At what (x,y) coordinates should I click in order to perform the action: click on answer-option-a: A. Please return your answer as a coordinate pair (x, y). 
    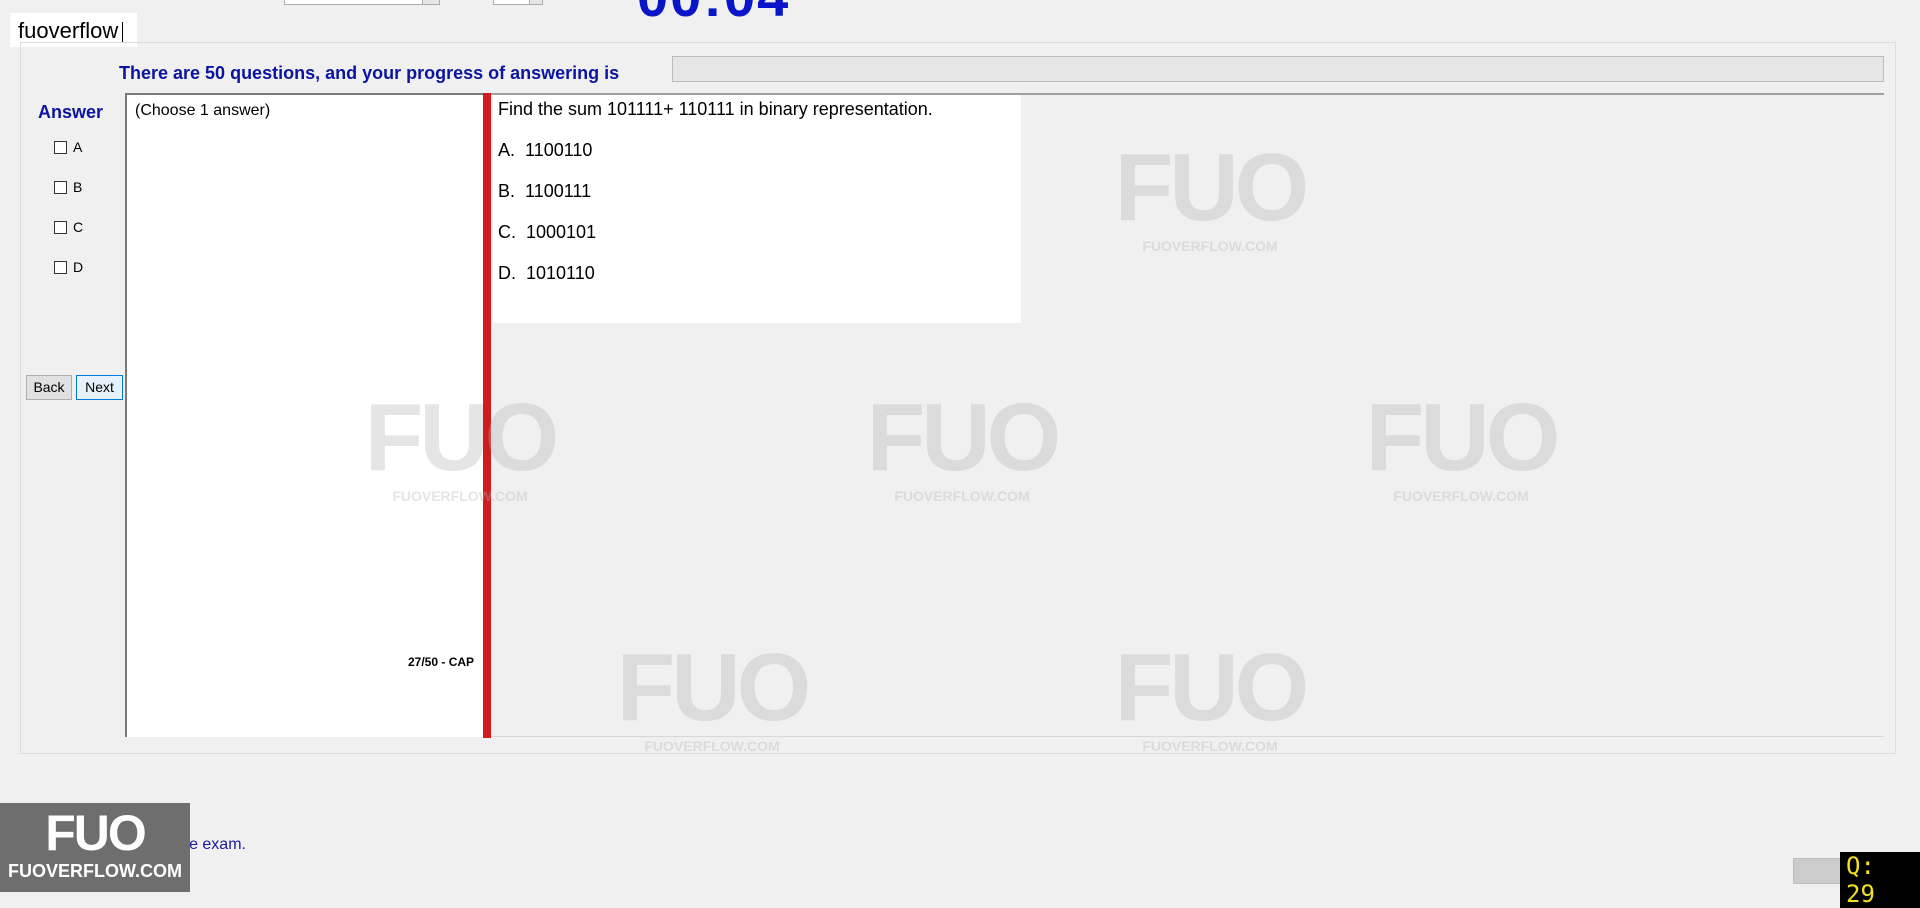
    Looking at the image, I should click on (68, 147).